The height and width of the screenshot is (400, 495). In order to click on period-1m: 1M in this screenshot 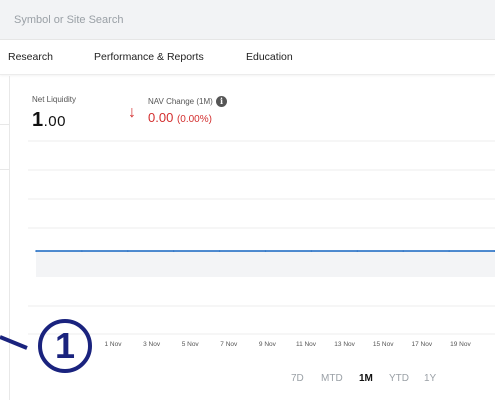, I will do `click(366, 378)`.